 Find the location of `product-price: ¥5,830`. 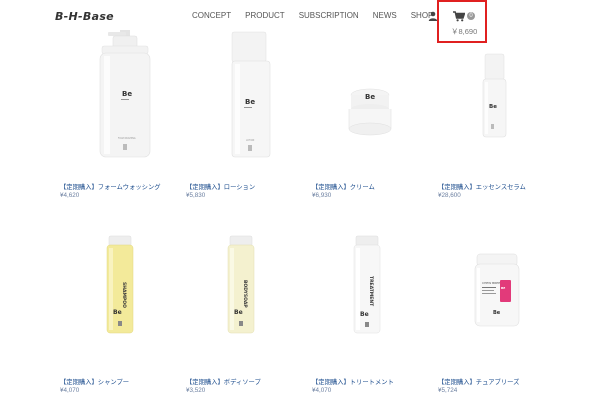

product-price: ¥5,830 is located at coordinates (196, 195).